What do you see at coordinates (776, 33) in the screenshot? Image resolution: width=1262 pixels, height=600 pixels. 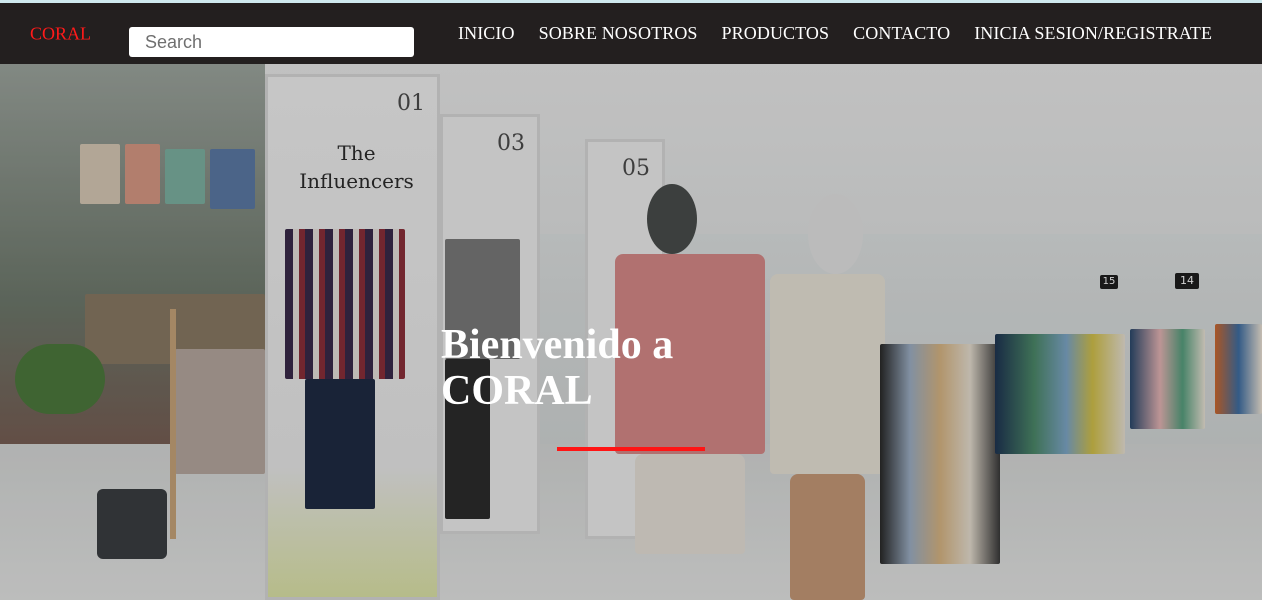 I see `nav-item-productos: PRODUCTOS` at bounding box center [776, 33].